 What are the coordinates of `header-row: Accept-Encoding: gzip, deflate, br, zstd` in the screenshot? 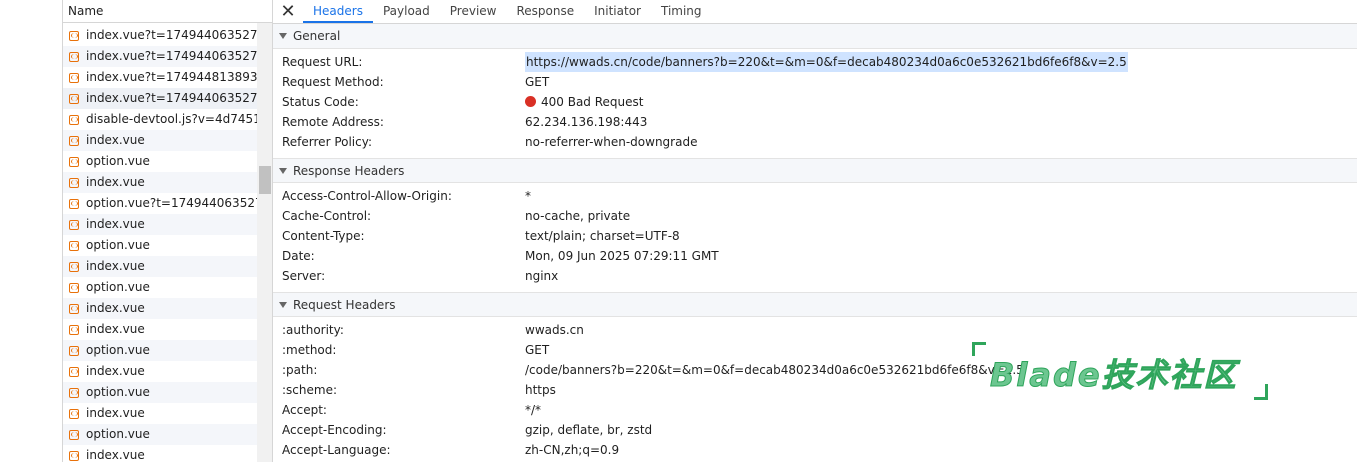 It's located at (815, 430).